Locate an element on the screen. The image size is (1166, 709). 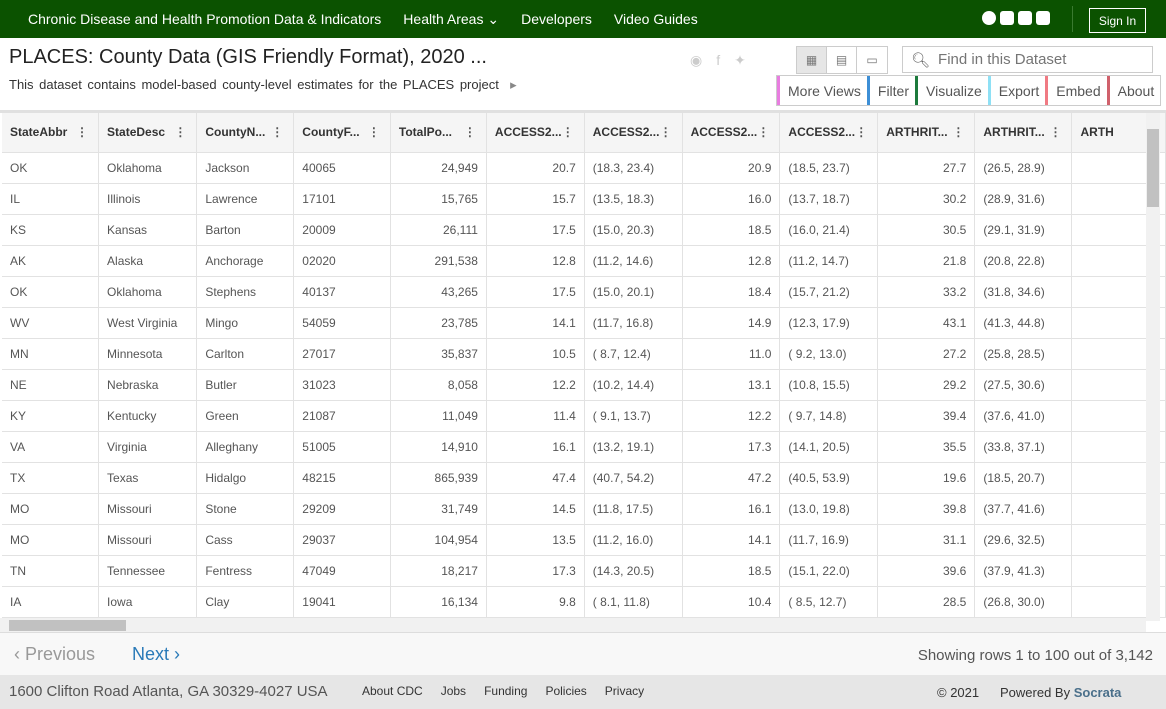
table-cell: 18.4 is located at coordinates (731, 292).